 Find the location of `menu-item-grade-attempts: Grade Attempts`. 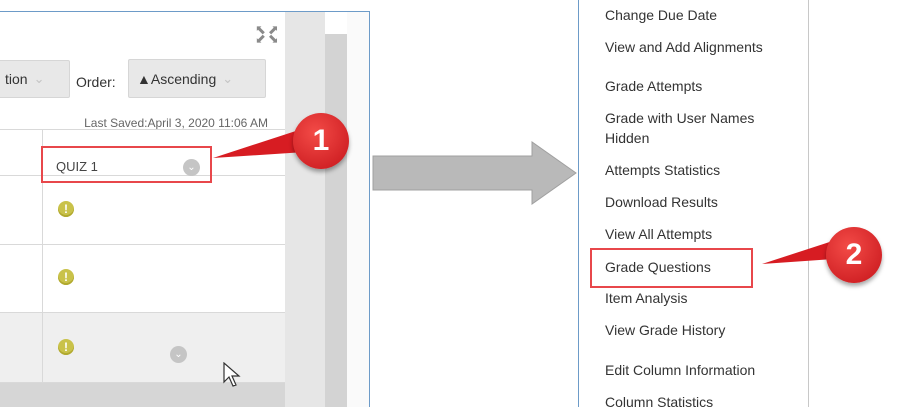

menu-item-grade-attempts: Grade Attempts is located at coordinates (653, 86).